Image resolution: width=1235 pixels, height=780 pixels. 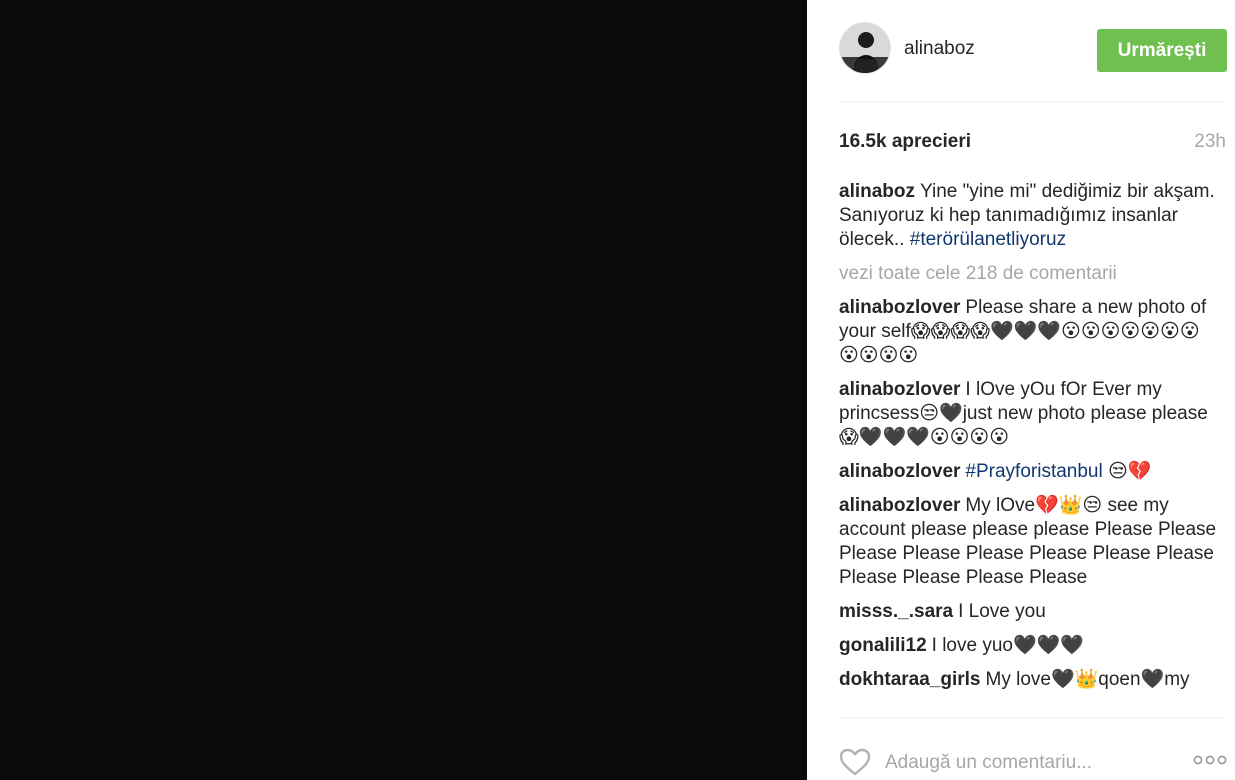 I want to click on comment-item: alinabozlover #Prayforistanbul 😒💔, so click(x=1029, y=472).